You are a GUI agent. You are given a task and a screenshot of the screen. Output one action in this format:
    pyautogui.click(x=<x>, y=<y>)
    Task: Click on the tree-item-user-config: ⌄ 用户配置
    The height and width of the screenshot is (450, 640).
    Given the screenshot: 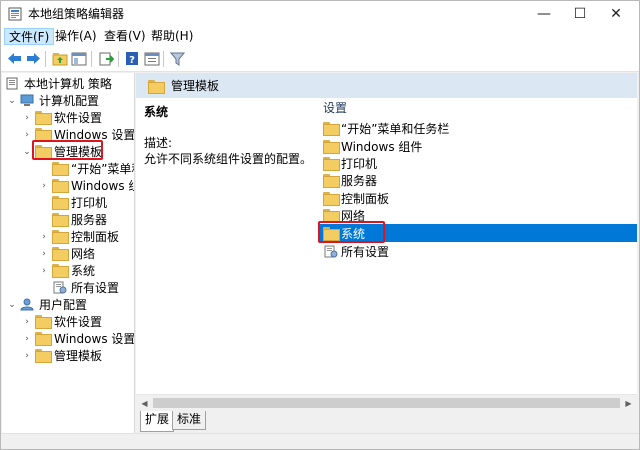 What is the action you would take?
    pyautogui.click(x=47, y=304)
    